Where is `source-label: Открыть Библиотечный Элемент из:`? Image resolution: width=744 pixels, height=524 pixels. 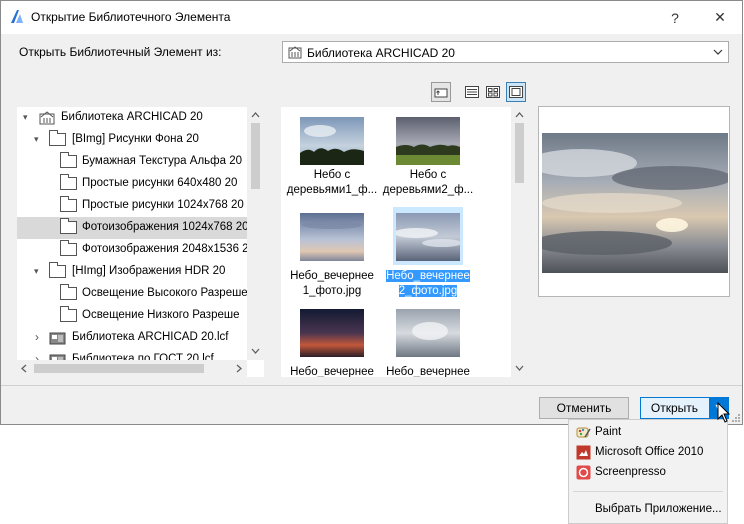
source-label: Открыть Библиотечный Элемент из: is located at coordinates (120, 52).